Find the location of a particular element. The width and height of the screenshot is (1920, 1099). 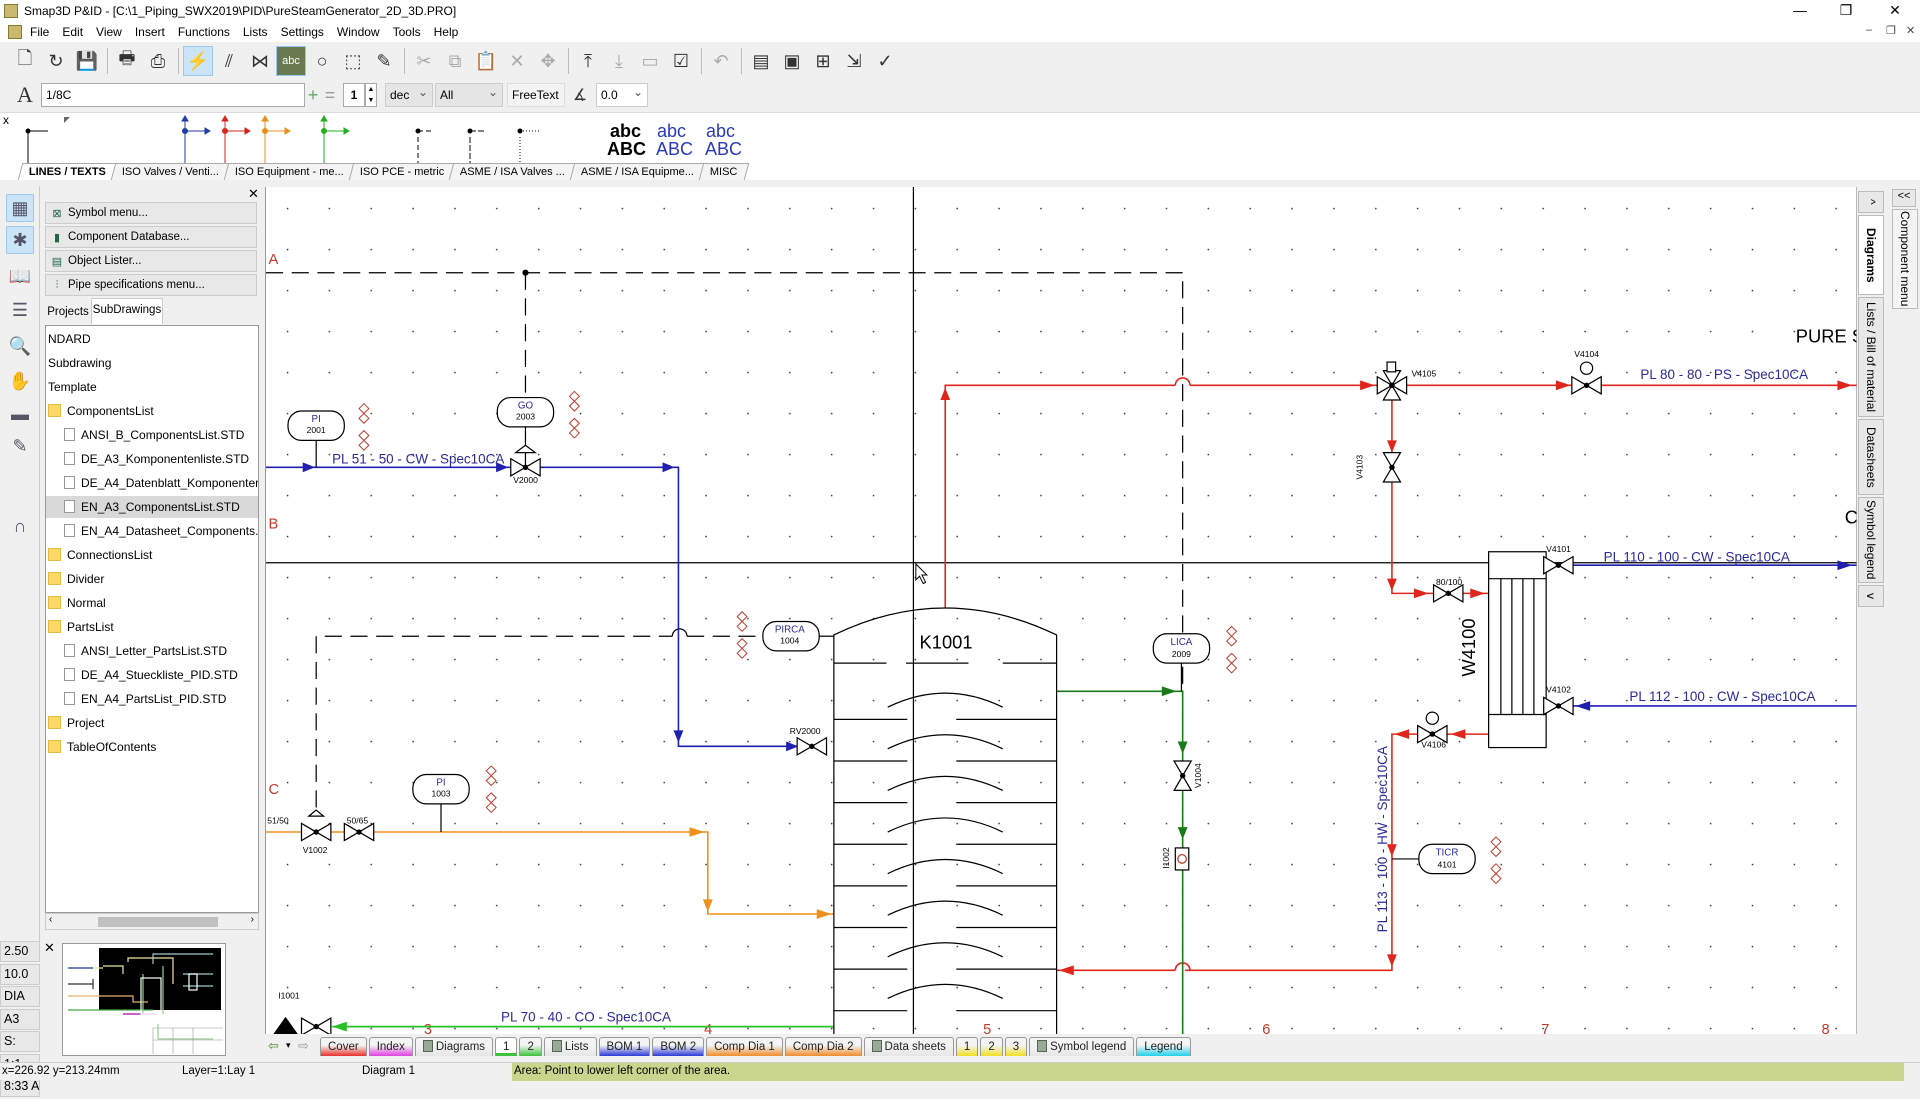

text-height-value: 10.0 is located at coordinates (20, 974).